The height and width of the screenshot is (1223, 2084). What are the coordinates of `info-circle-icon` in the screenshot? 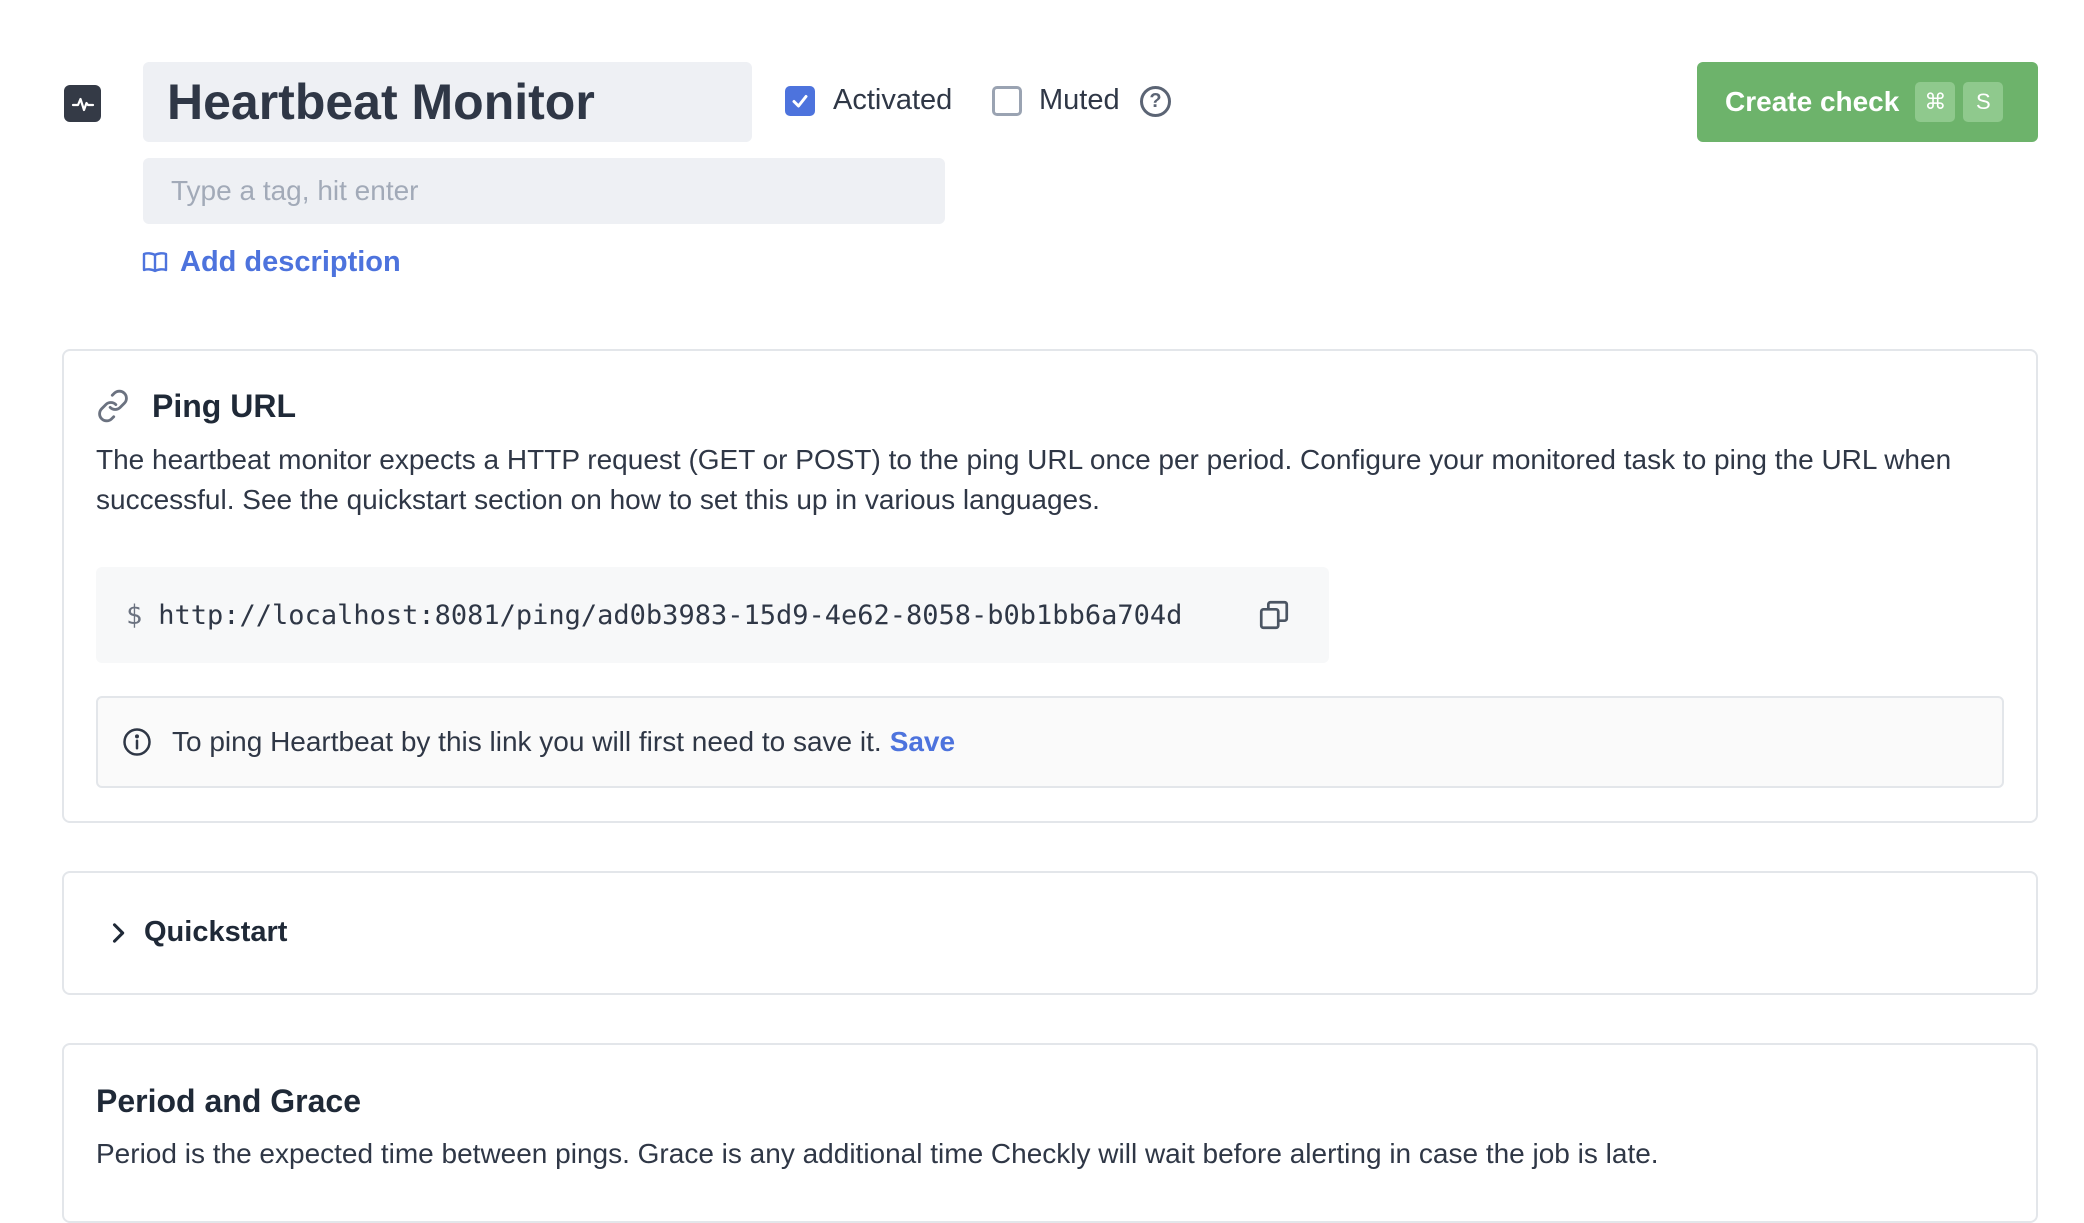 It's located at (137, 742).